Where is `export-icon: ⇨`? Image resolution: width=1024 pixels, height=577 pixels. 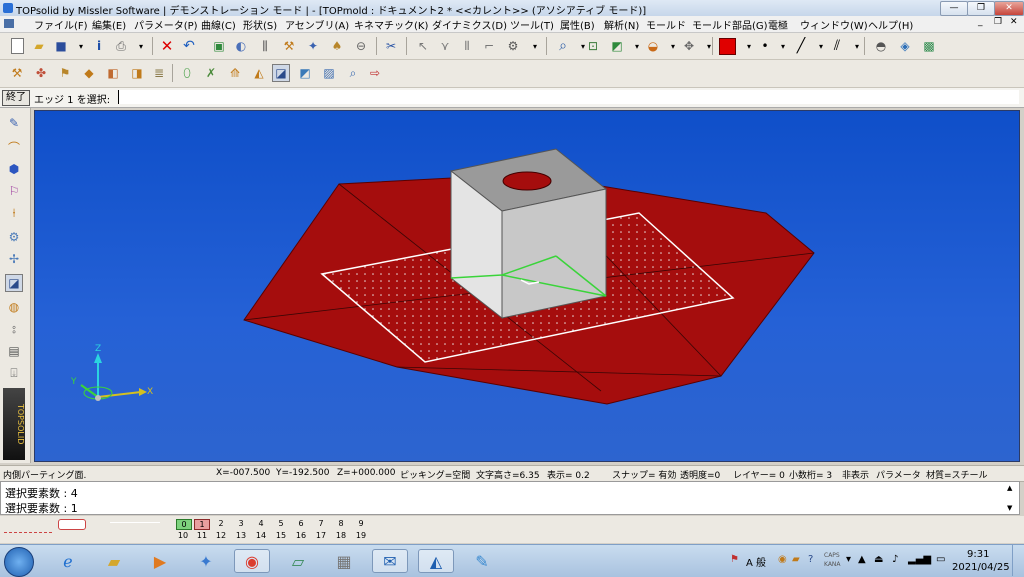 export-icon: ⇨ is located at coordinates (375, 73).